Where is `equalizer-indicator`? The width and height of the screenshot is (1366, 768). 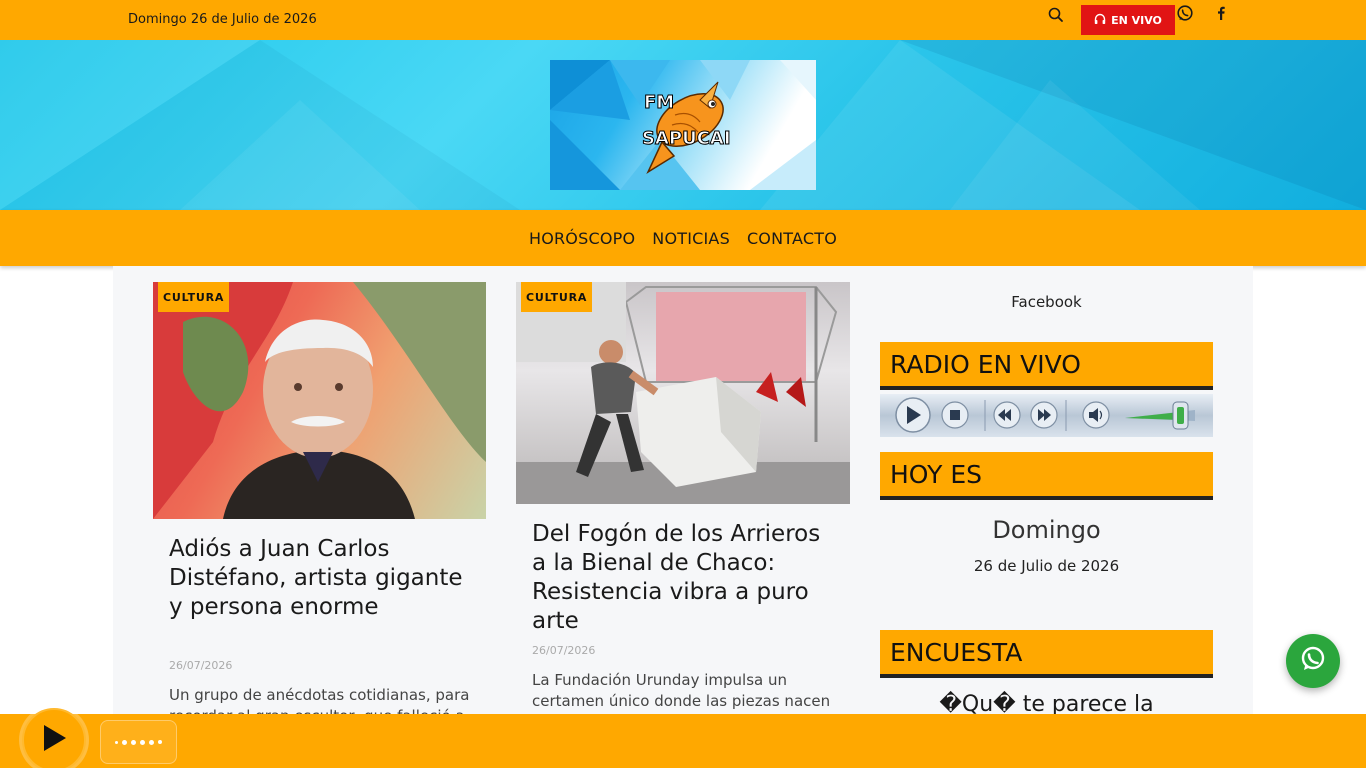 equalizer-indicator is located at coordinates (138, 742).